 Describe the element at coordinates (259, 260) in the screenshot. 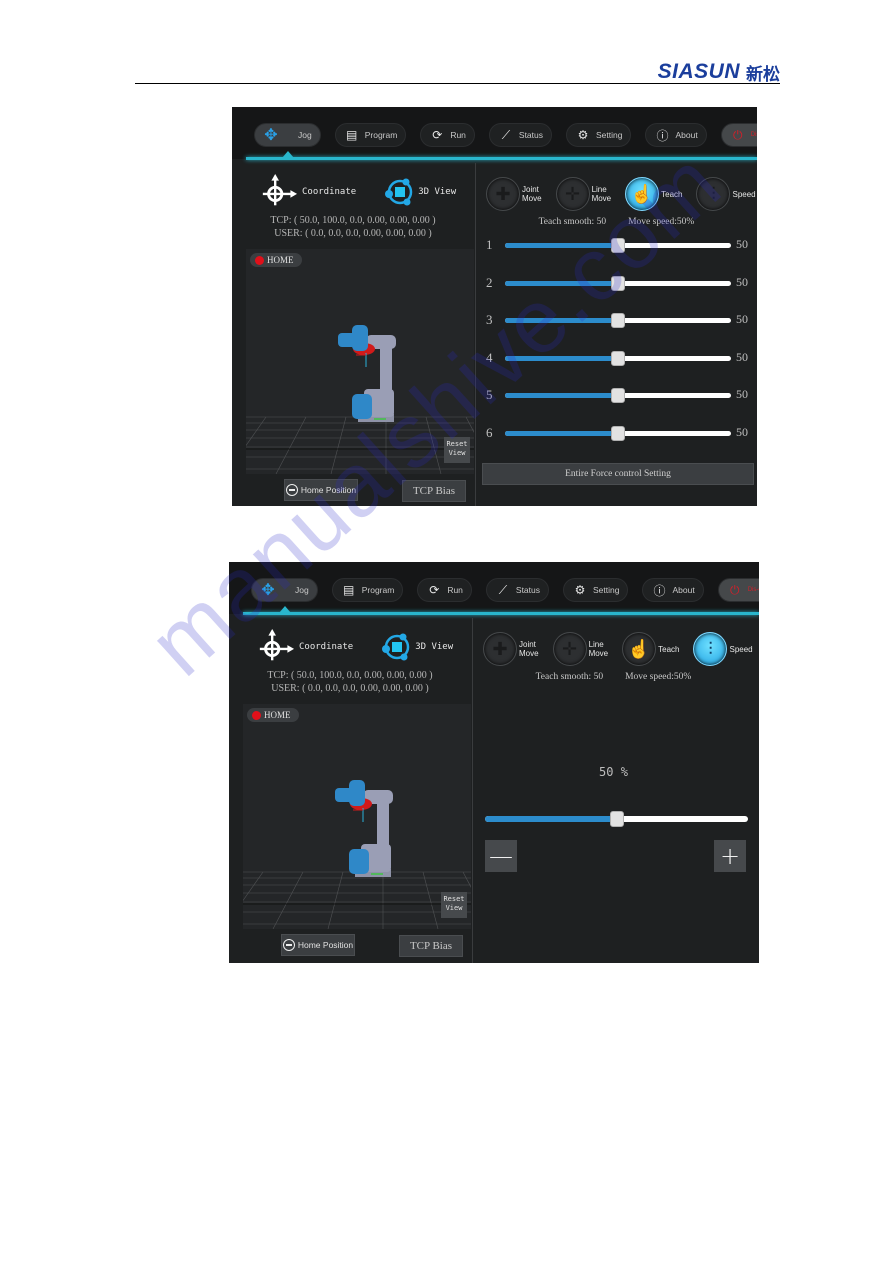

I see `home-status-dot` at that location.